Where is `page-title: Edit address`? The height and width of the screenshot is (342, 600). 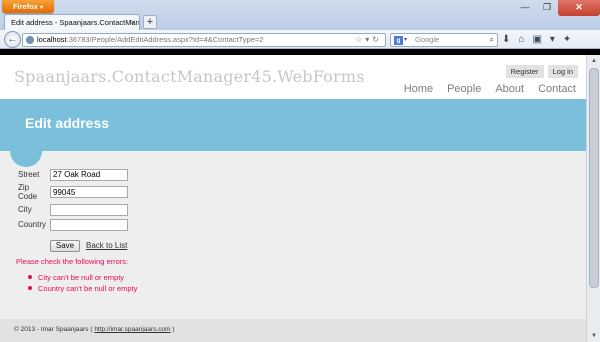 page-title: Edit address is located at coordinates (67, 123).